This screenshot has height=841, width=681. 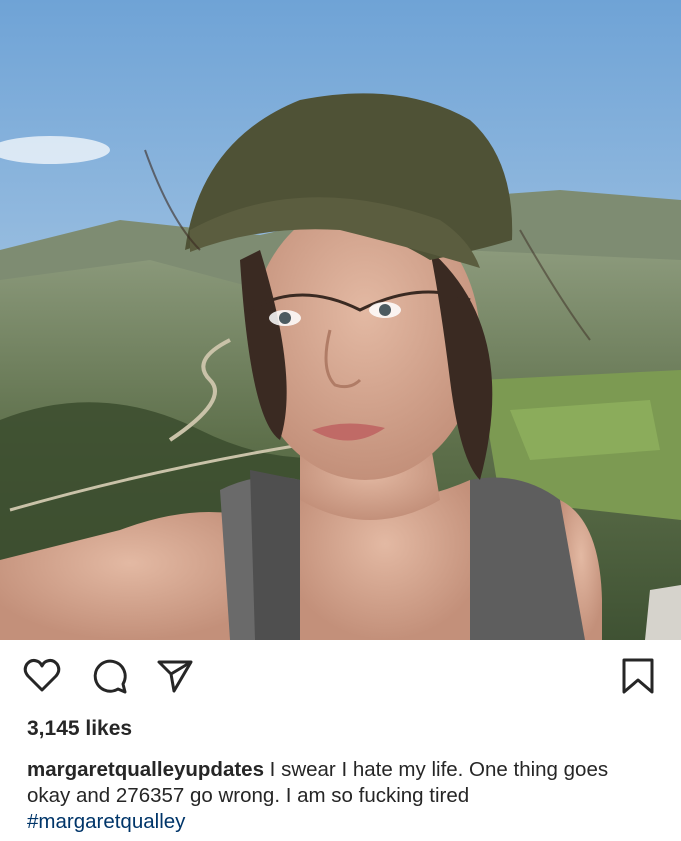 What do you see at coordinates (175, 676) in the screenshot?
I see `send-icon` at bounding box center [175, 676].